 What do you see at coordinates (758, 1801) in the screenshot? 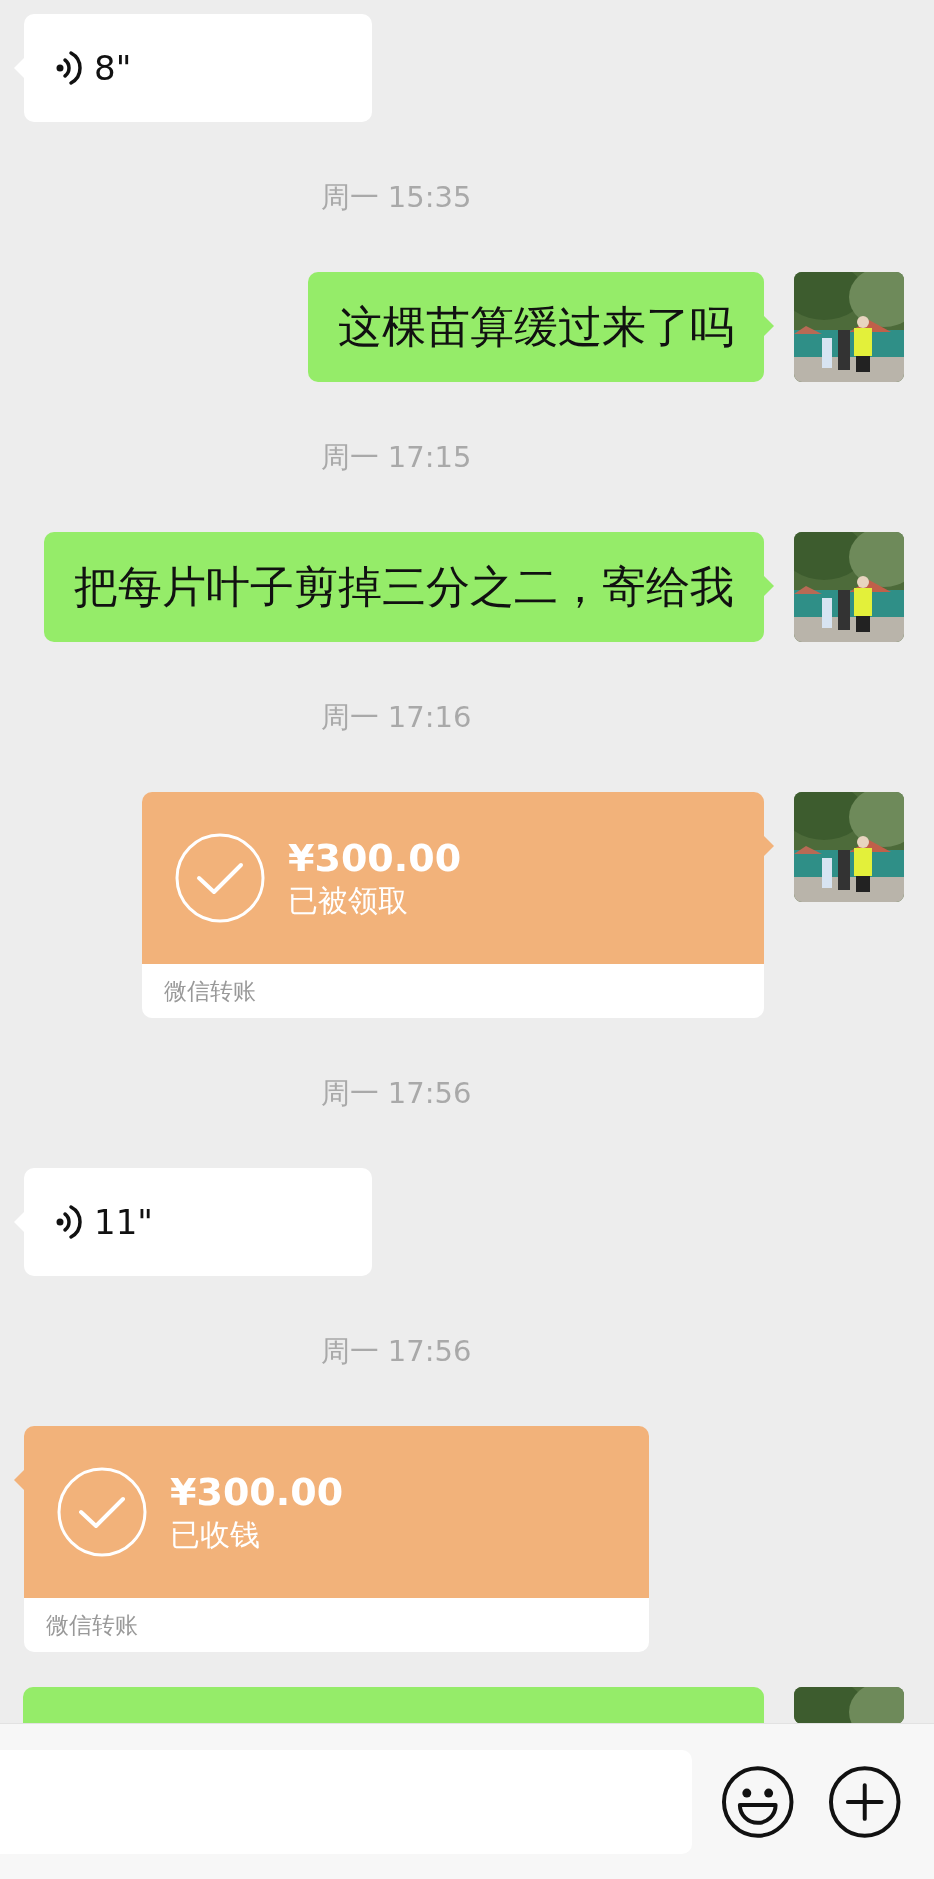
I see `emoji-icon` at bounding box center [758, 1801].